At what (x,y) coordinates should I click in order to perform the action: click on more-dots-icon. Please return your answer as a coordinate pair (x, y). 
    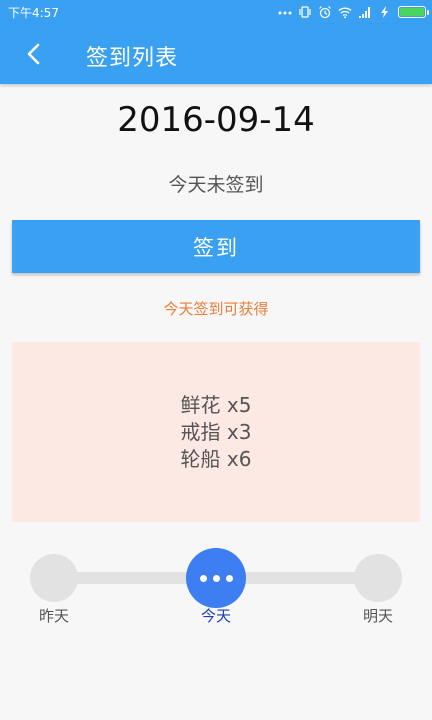
    Looking at the image, I should click on (285, 13).